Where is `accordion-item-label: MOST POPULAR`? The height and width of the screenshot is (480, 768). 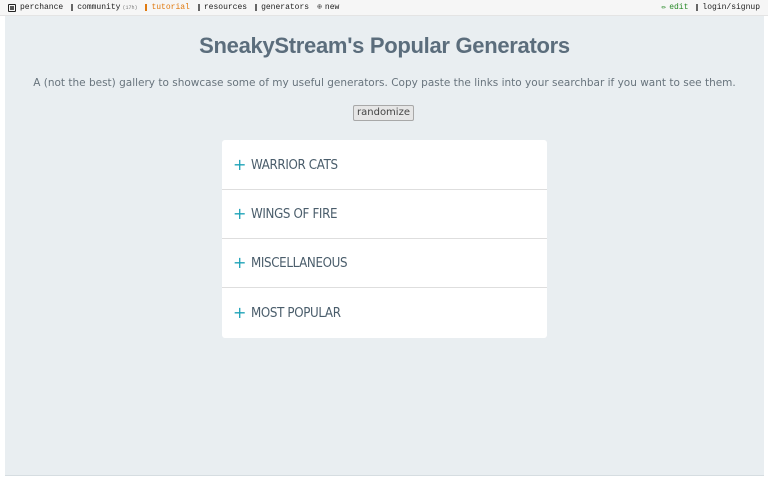
accordion-item-label: MOST POPULAR is located at coordinates (296, 313).